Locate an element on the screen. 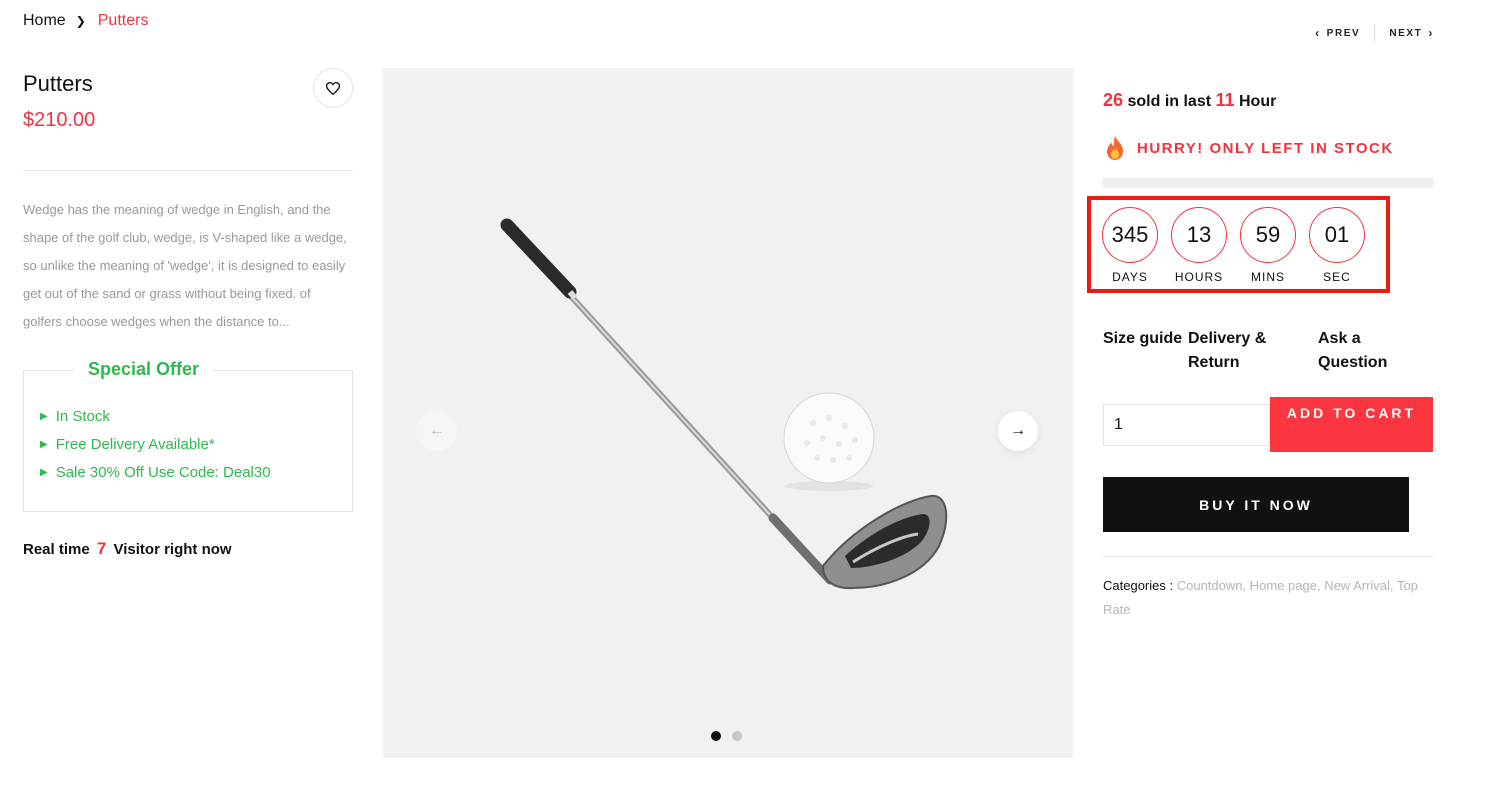 The height and width of the screenshot is (792, 1492). category-link: Countdown, is located at coordinates (1211, 585).